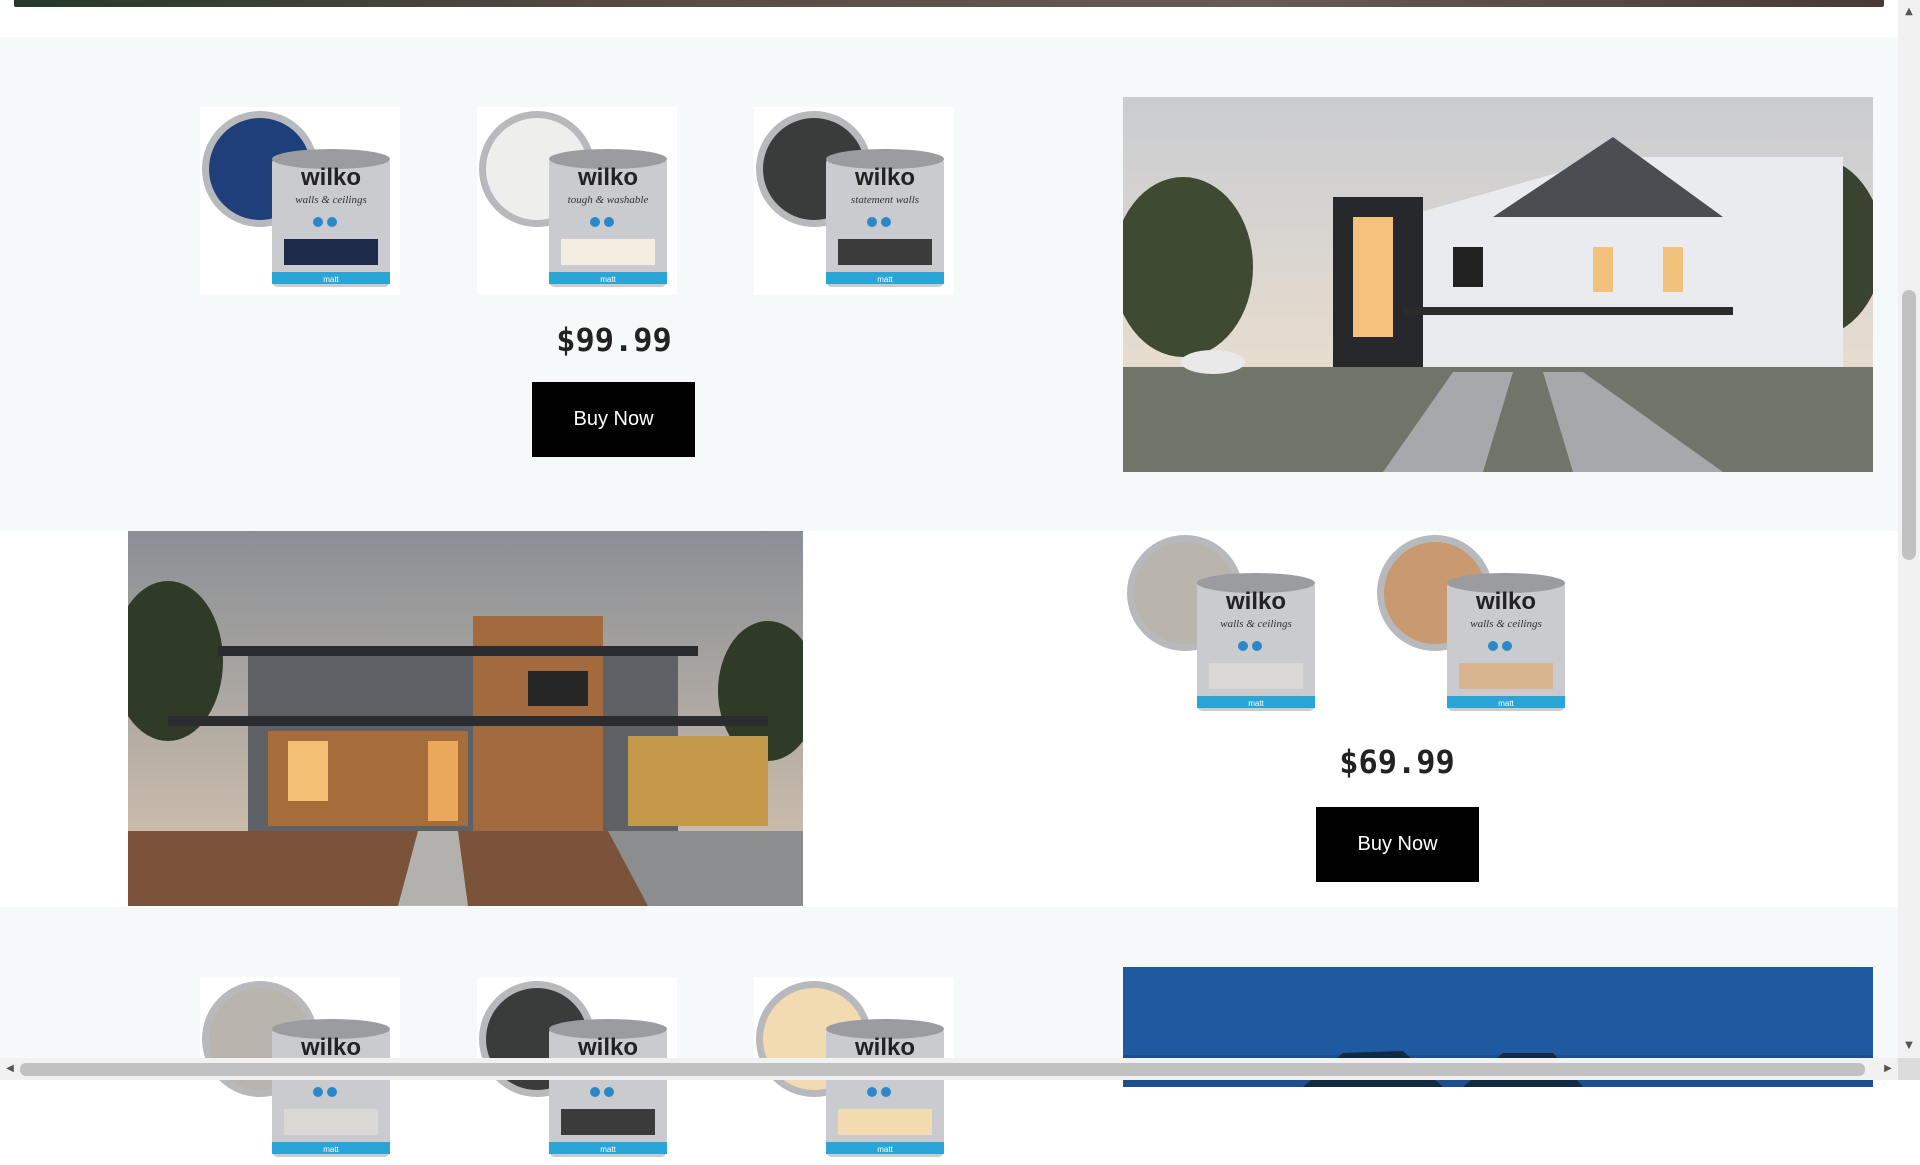 The height and width of the screenshot is (1165, 1920). I want to click on scroll-left-icon: ◀, so click(10, 1069).